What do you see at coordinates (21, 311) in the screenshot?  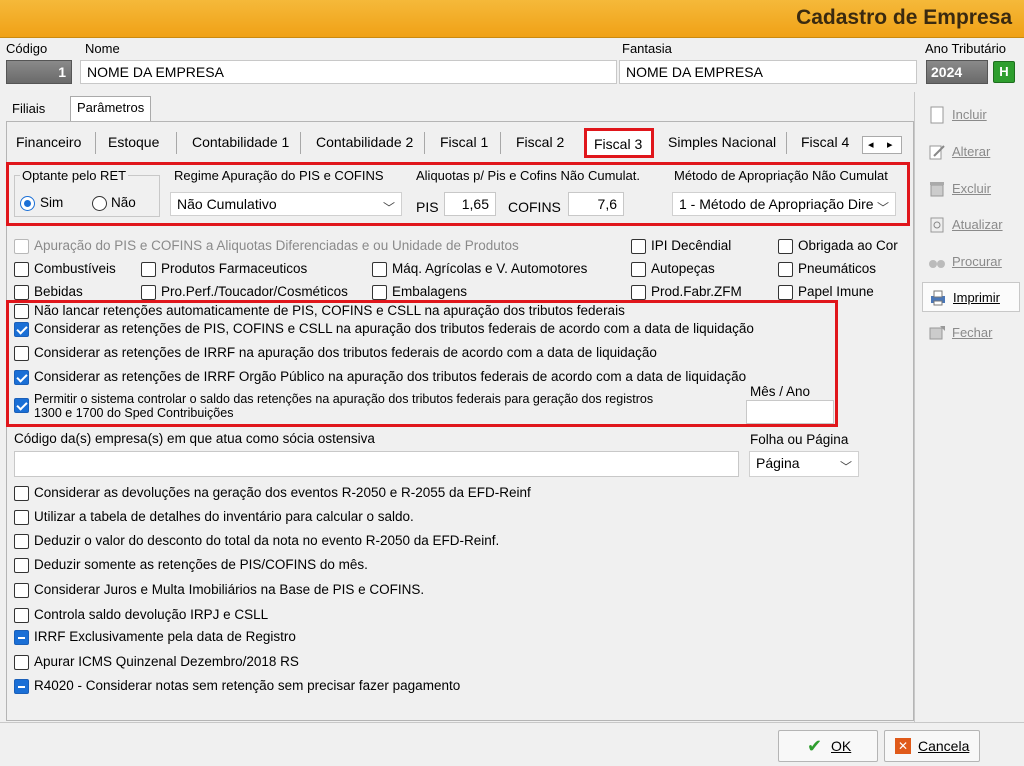 I see `nao-lancar-checkbox` at bounding box center [21, 311].